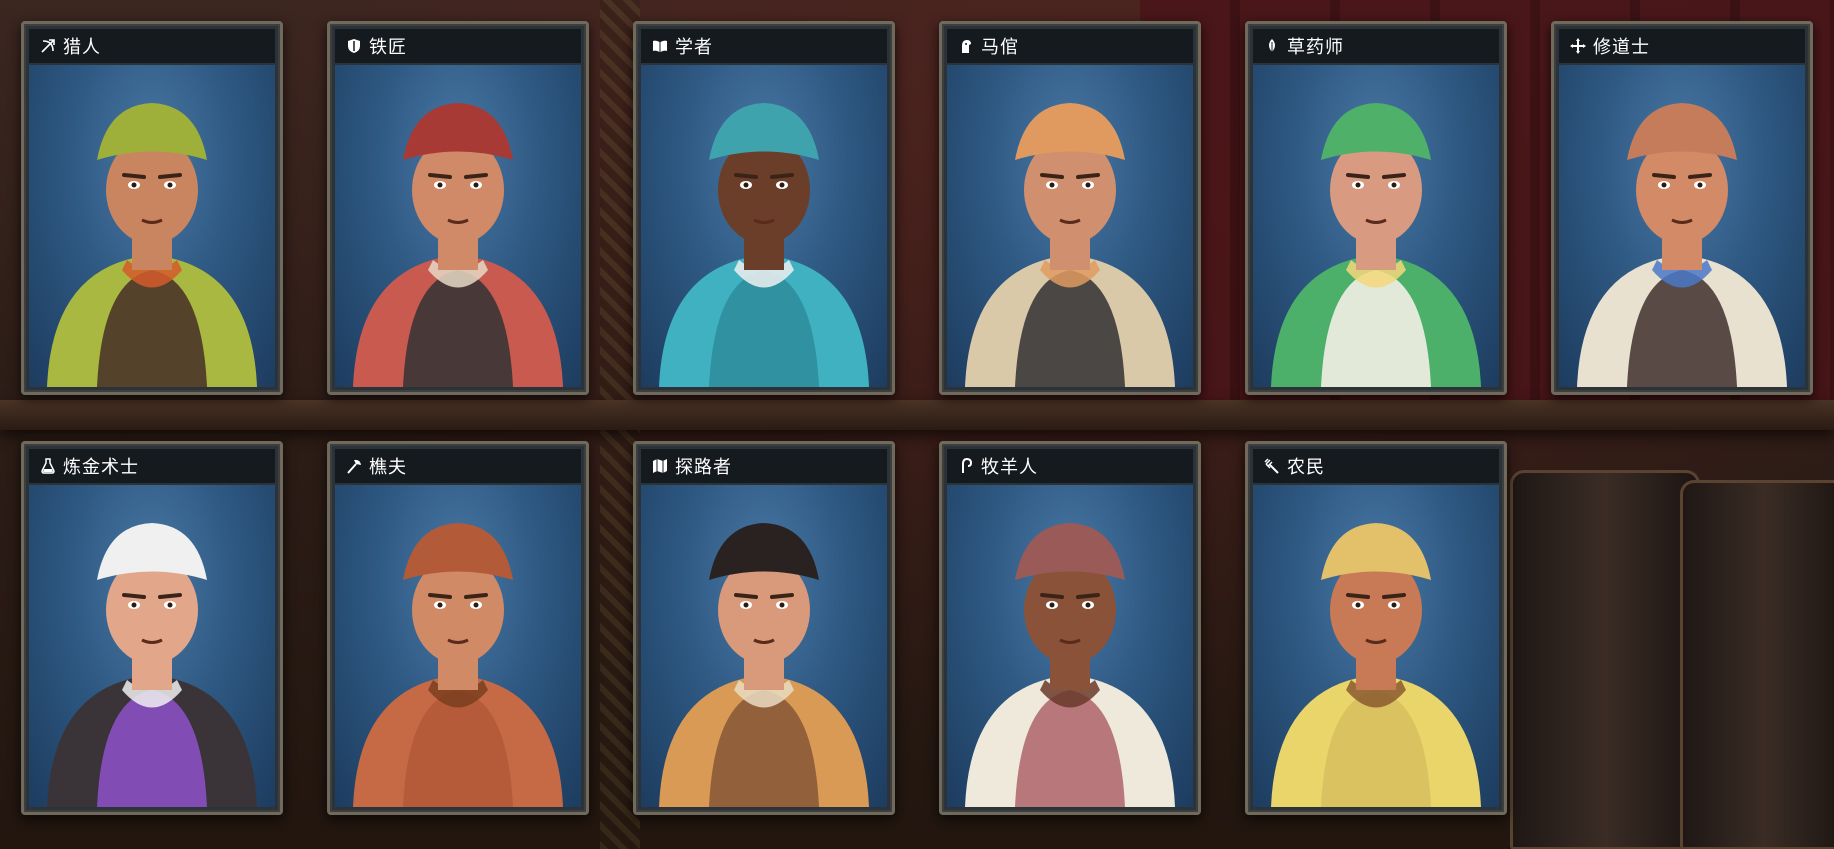 The width and height of the screenshot is (1834, 849). Describe the element at coordinates (966, 46) in the screenshot. I see `horse-icon` at that location.